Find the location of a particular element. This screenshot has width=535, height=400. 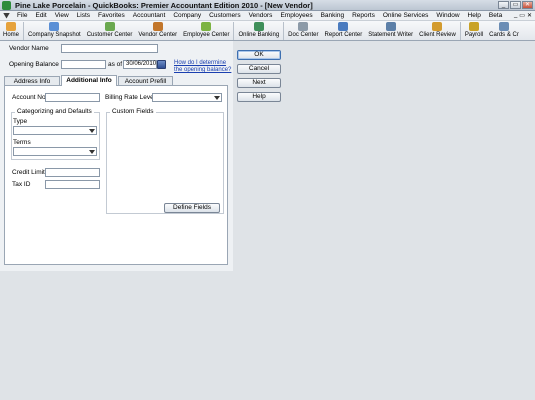

custom-fields-group: Custom Fields Define Fields is located at coordinates (165, 161).